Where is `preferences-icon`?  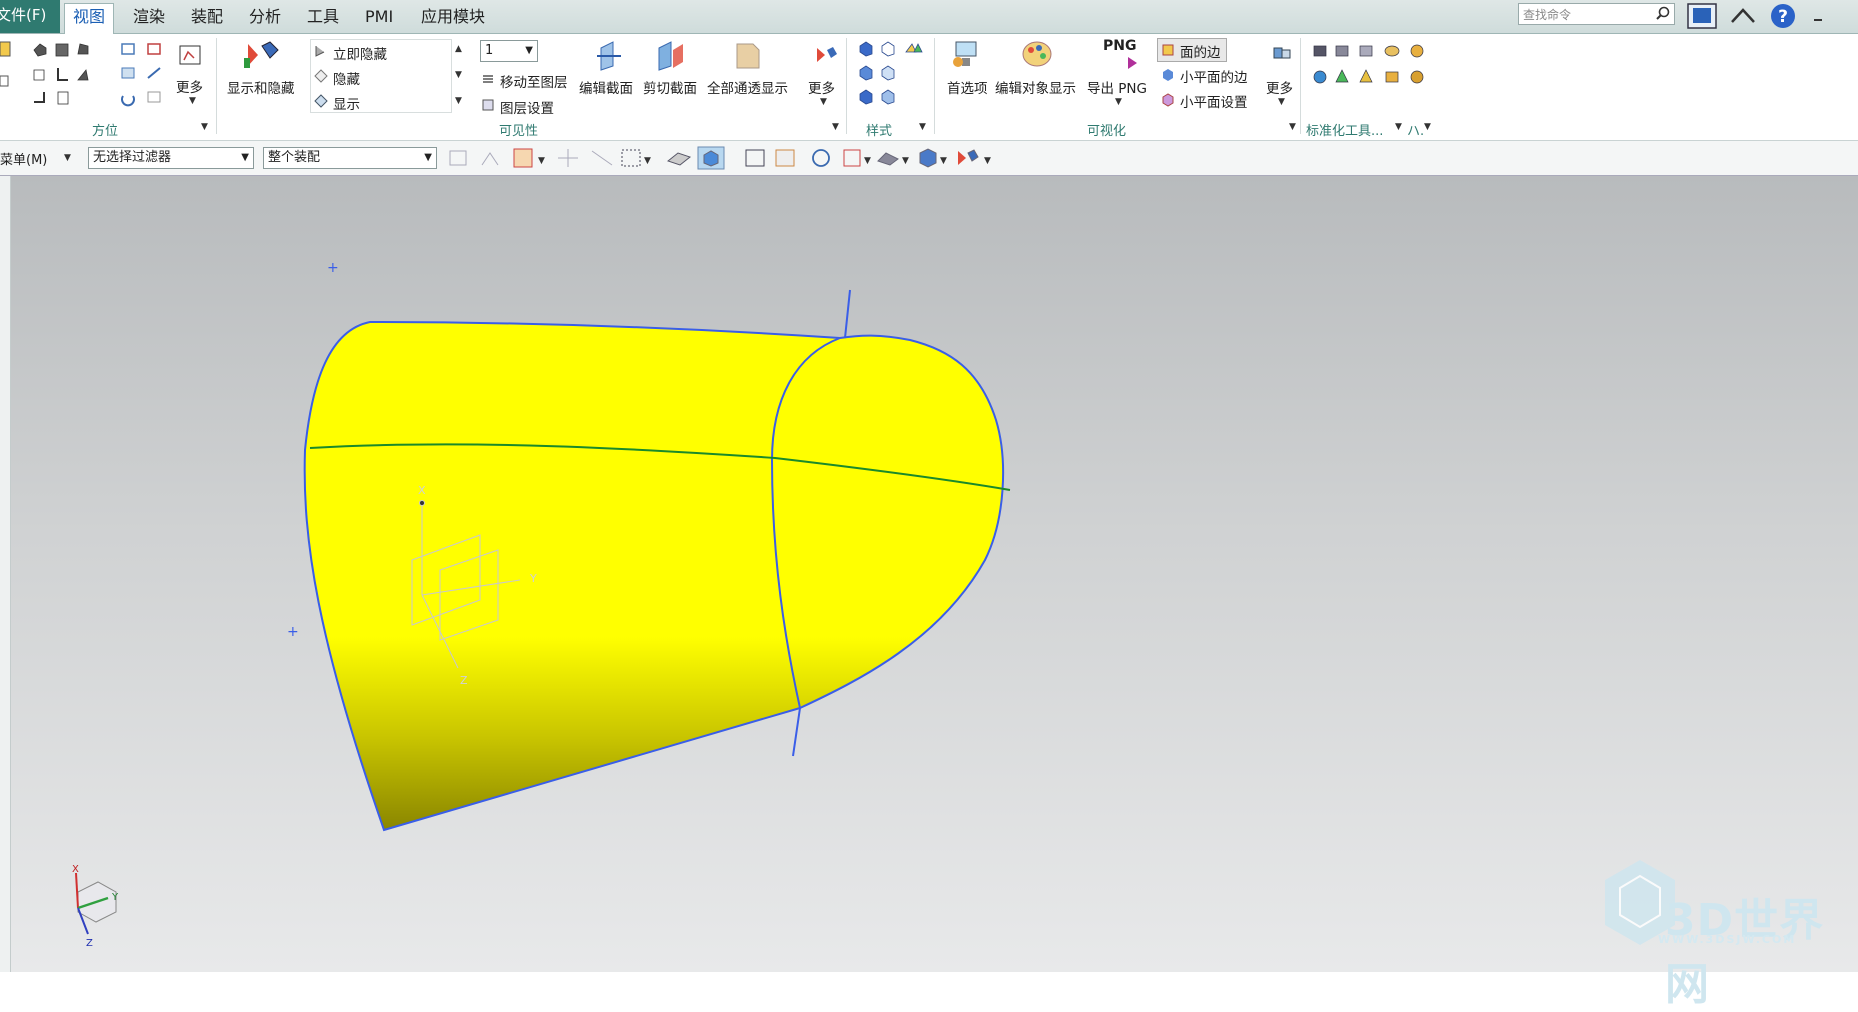
preferences-icon is located at coordinates (966, 55).